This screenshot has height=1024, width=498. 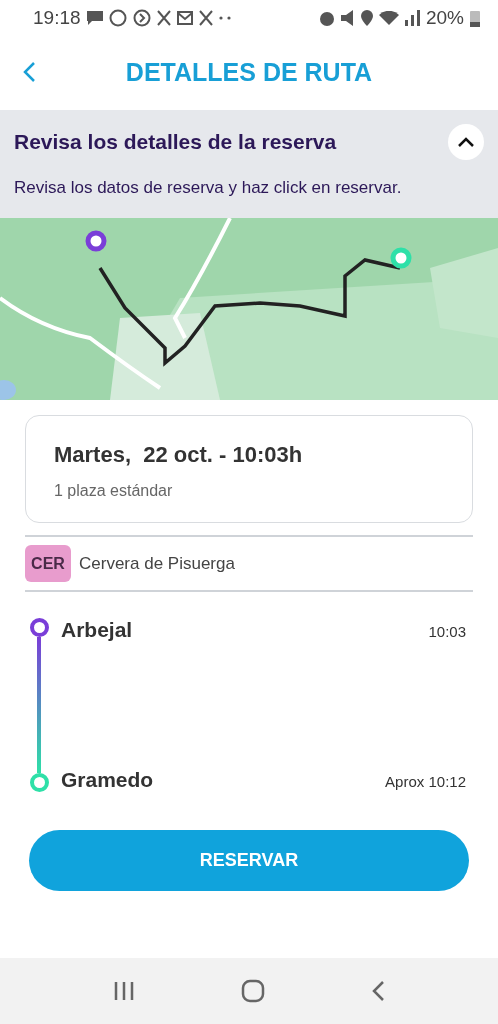 I want to click on message-icon, so click(x=94, y=17).